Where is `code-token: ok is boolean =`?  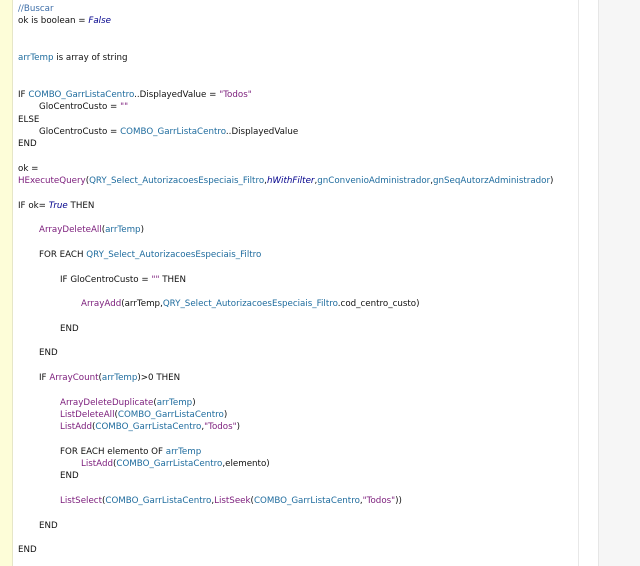 code-token: ok is boolean = is located at coordinates (53, 21).